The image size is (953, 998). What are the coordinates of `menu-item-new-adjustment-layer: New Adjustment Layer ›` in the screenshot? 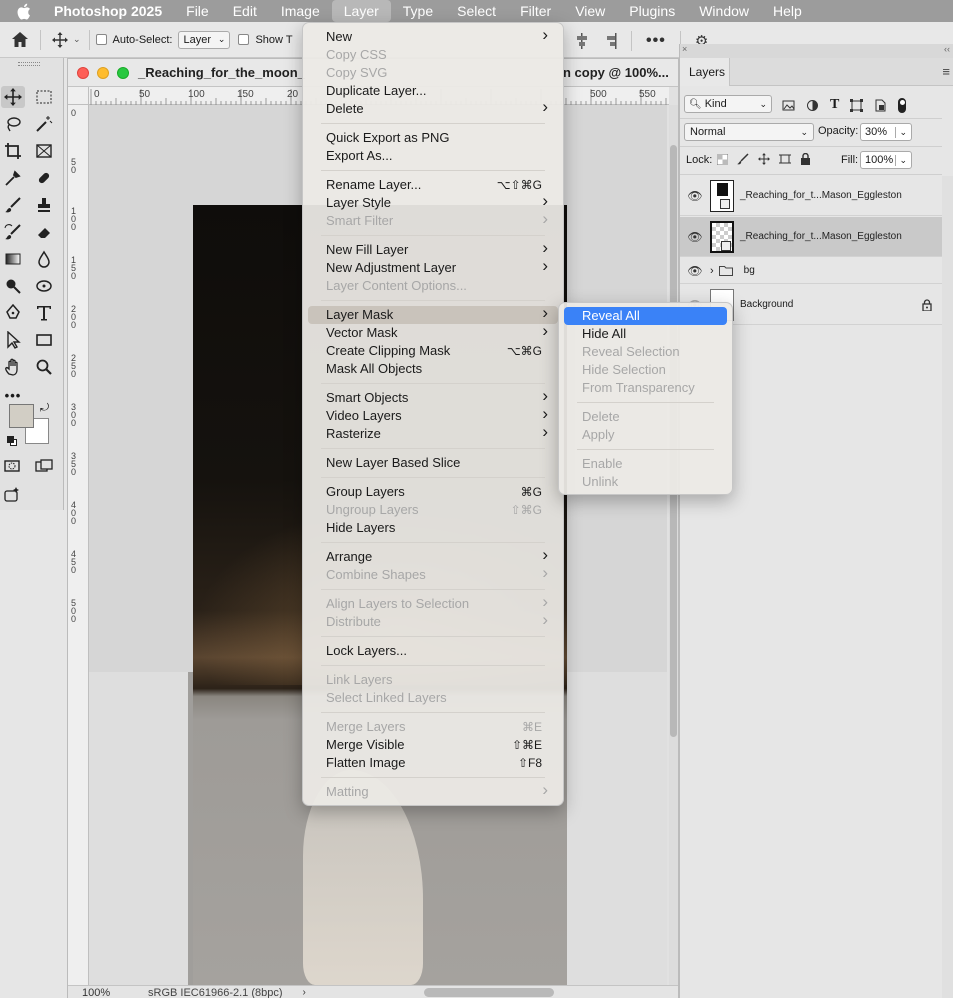 It's located at (433, 267).